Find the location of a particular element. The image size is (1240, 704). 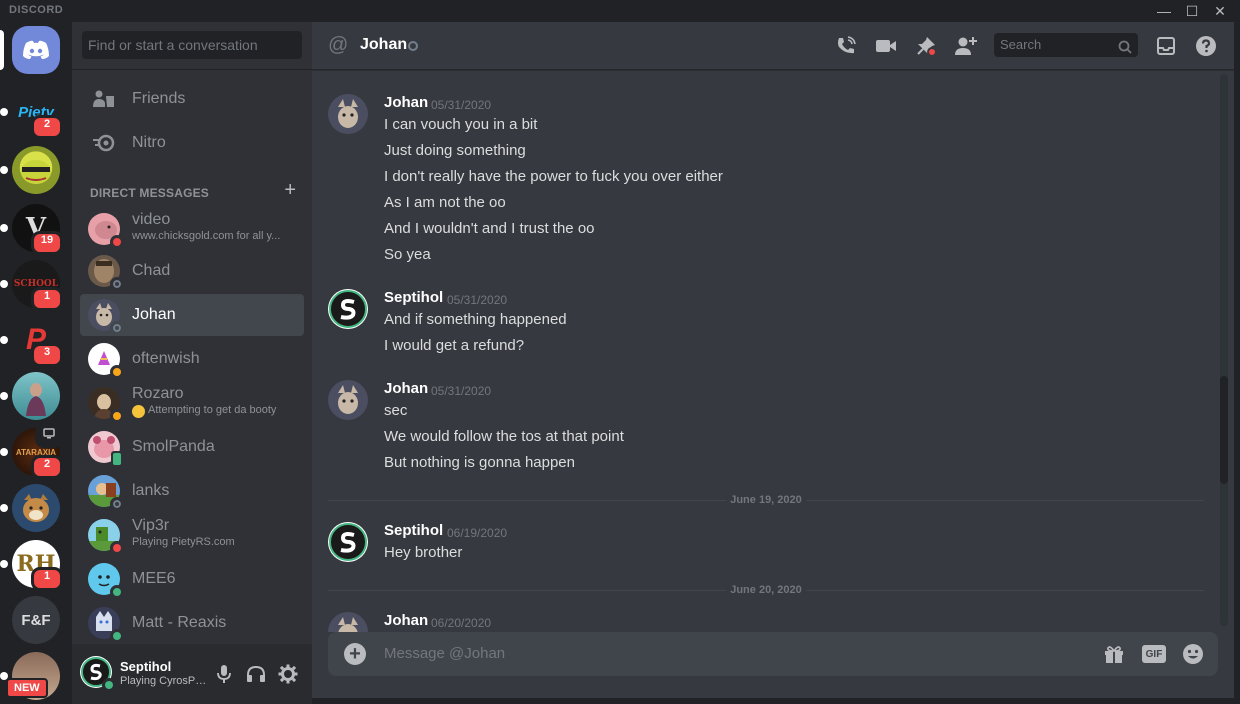

gif-label: GIF is located at coordinates (1154, 654).